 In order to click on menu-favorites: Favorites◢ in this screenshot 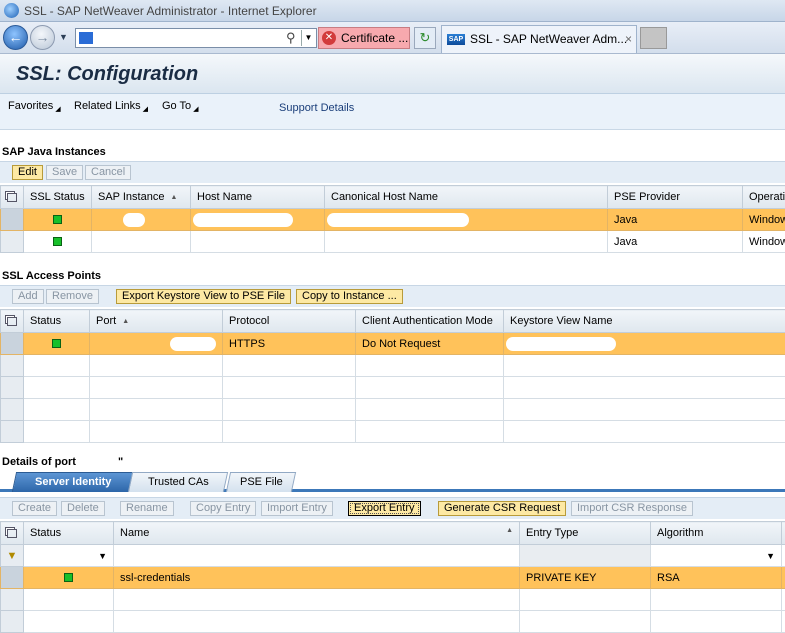, I will do `click(34, 106)`.